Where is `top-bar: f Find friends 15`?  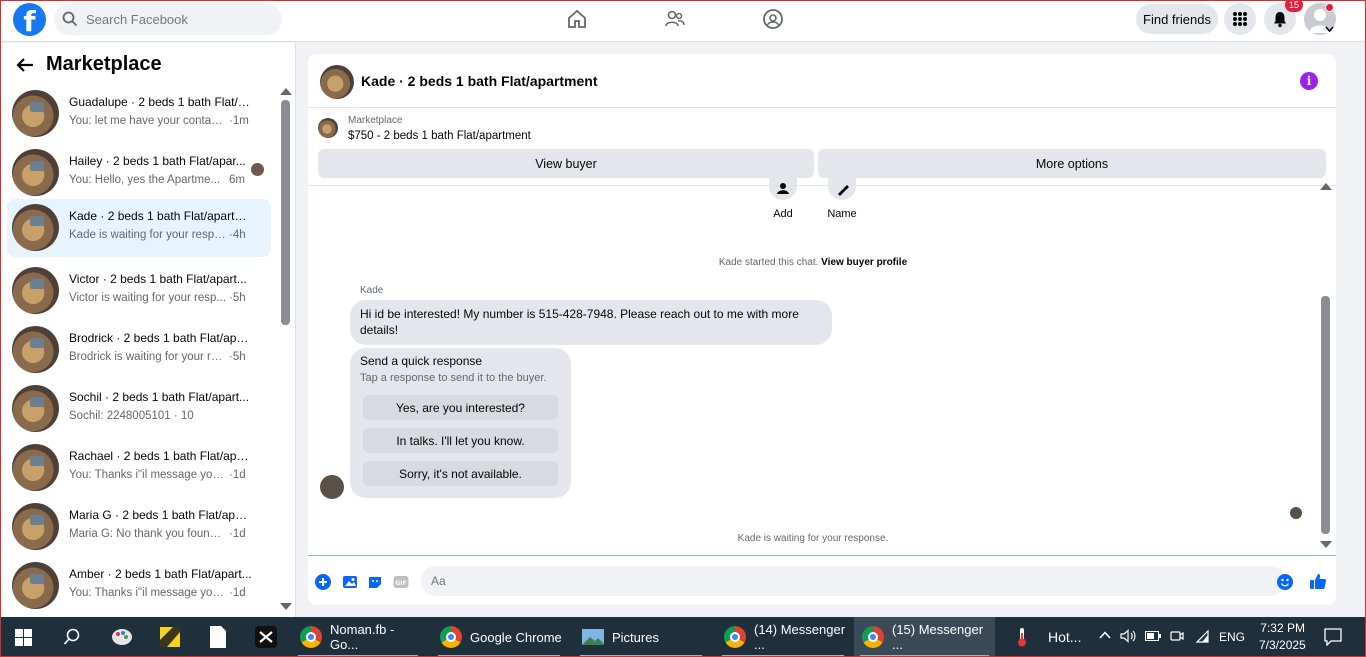
top-bar: f Find friends 15 is located at coordinates (683, 21).